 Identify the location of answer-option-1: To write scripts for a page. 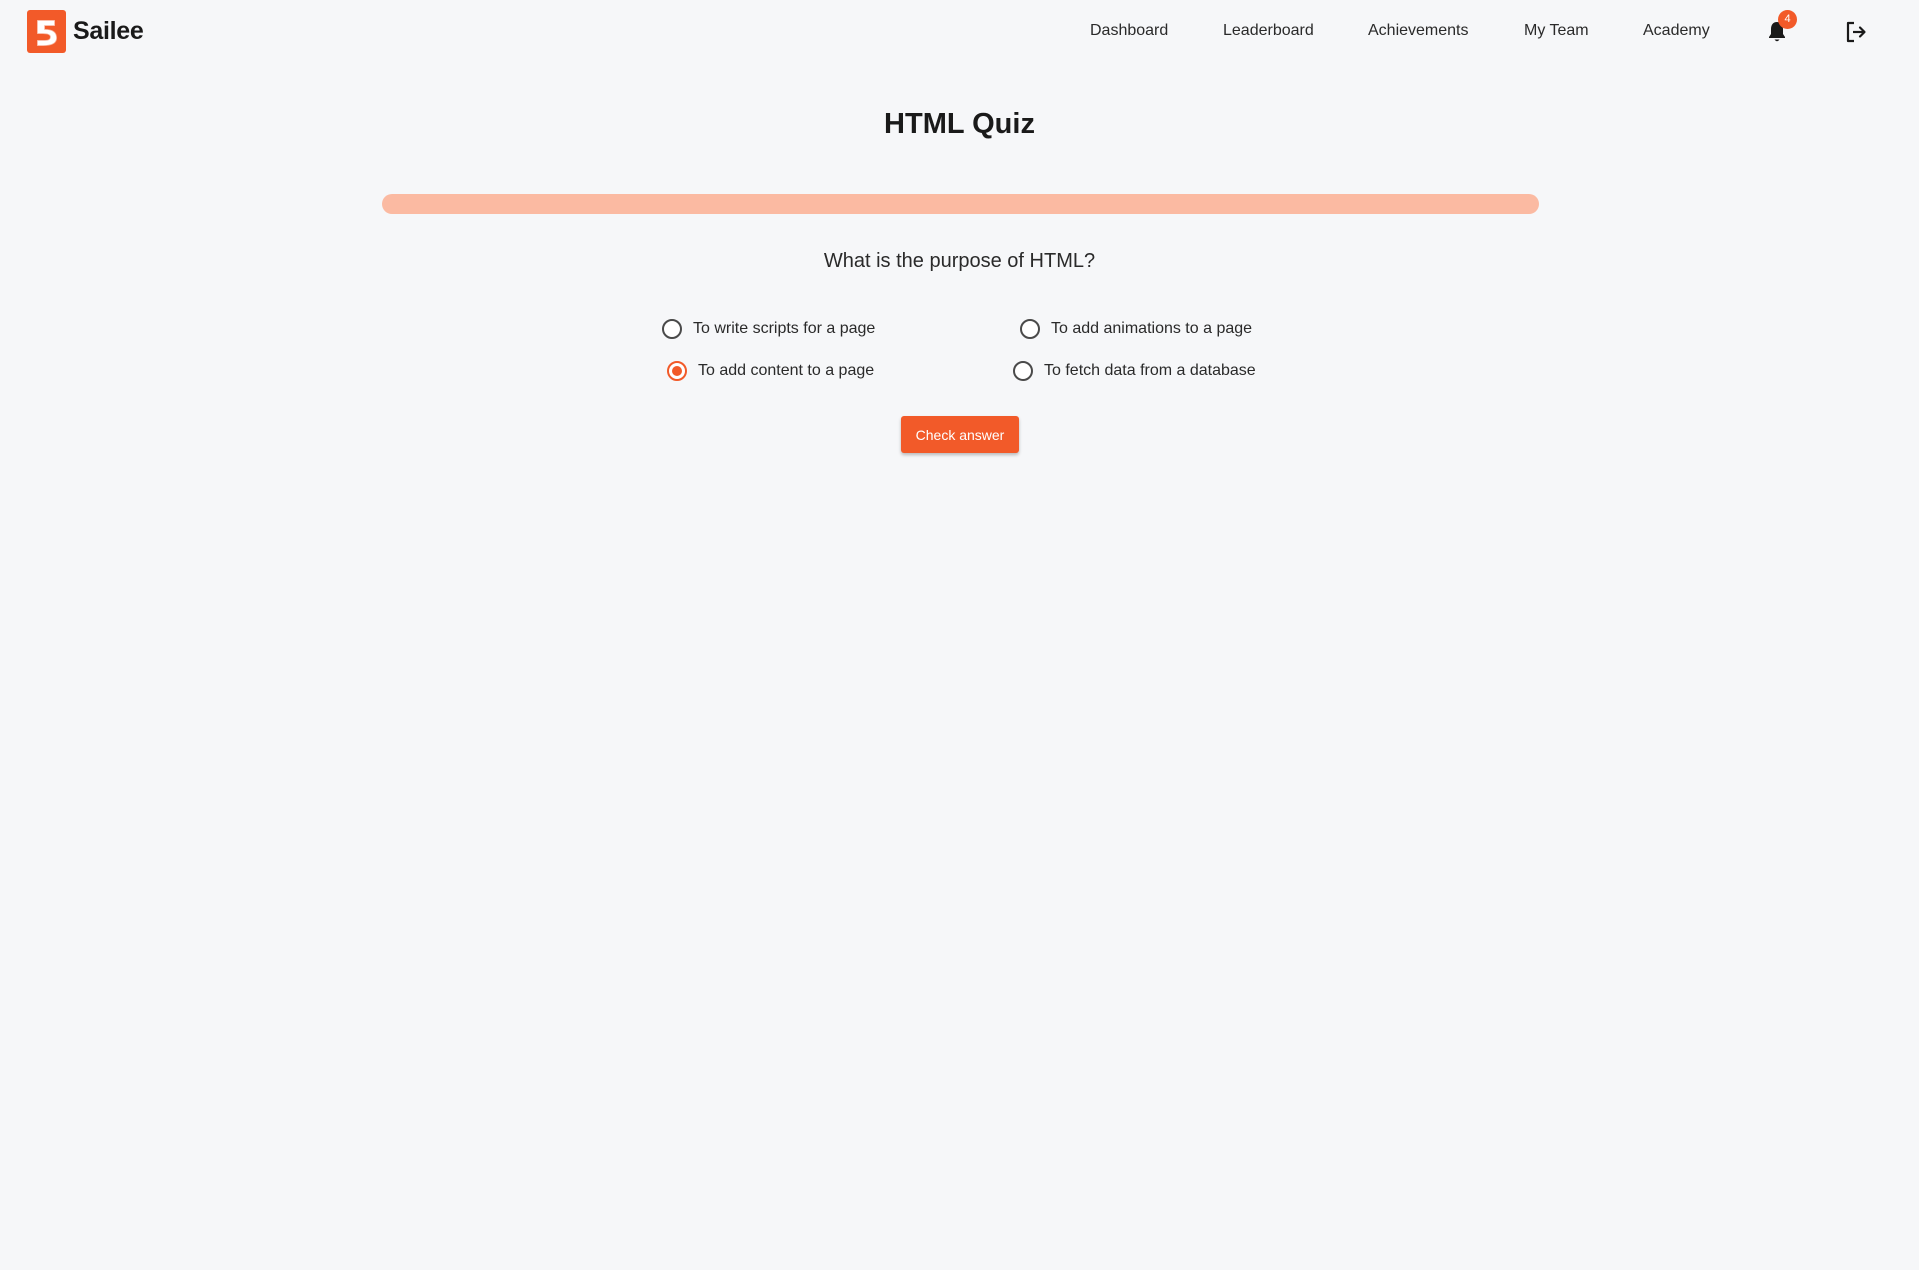
(768, 329).